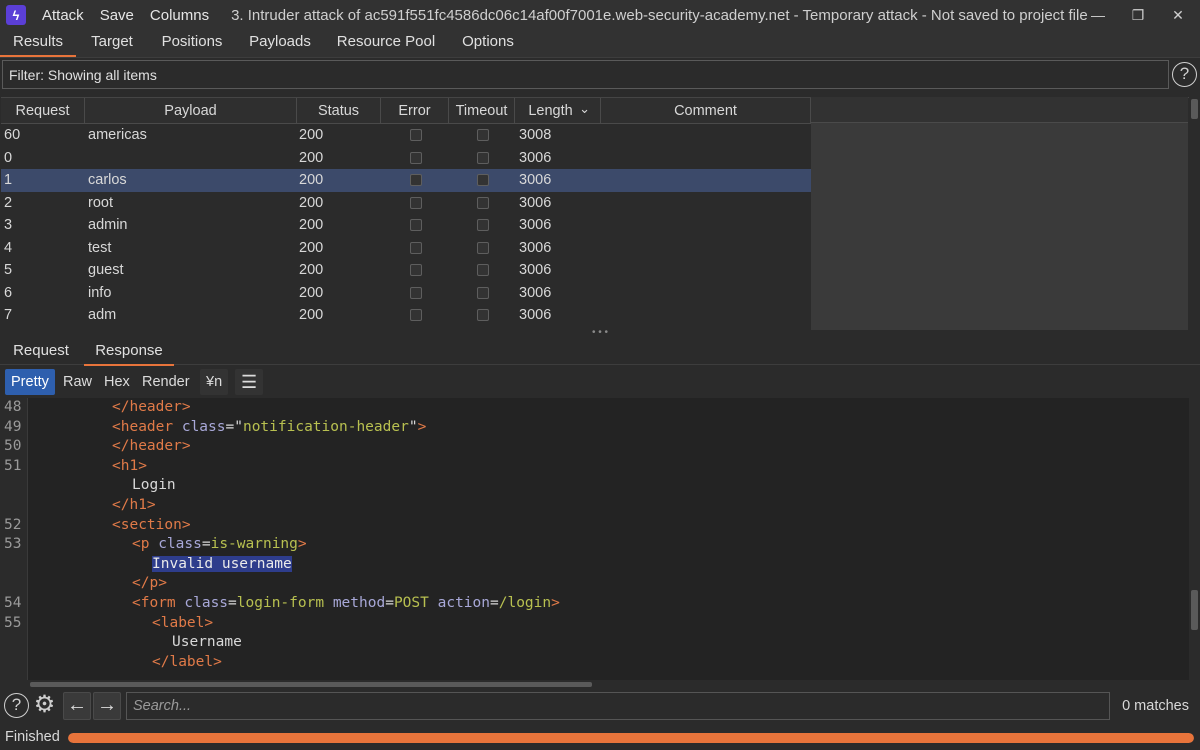 The height and width of the screenshot is (750, 1200). What do you see at coordinates (13, 544) in the screenshot?
I see `line-number: 53` at bounding box center [13, 544].